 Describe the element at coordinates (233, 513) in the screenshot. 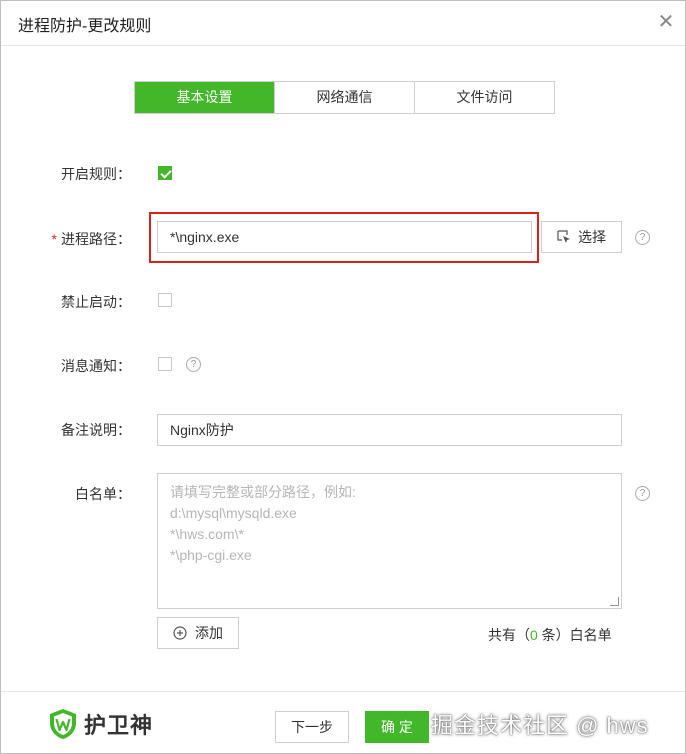

I see `placeholder-line: d:\mysql\mysqld.exe` at that location.